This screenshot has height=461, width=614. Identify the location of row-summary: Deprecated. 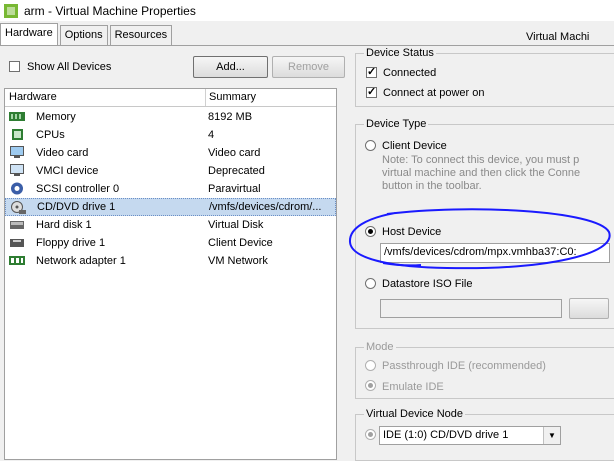
(236, 171).